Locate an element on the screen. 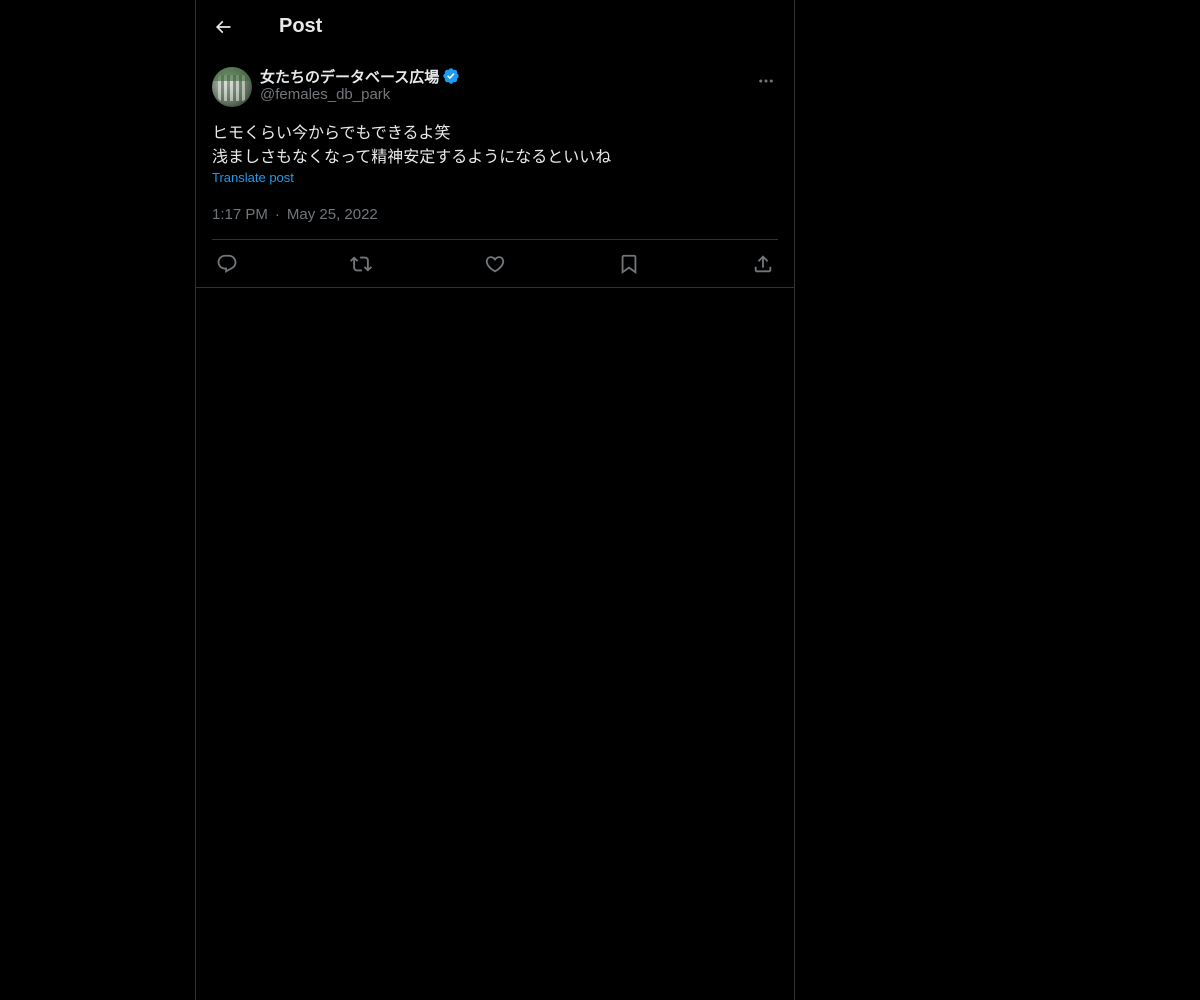 The height and width of the screenshot is (1000, 1200). share-button is located at coordinates (763, 264).